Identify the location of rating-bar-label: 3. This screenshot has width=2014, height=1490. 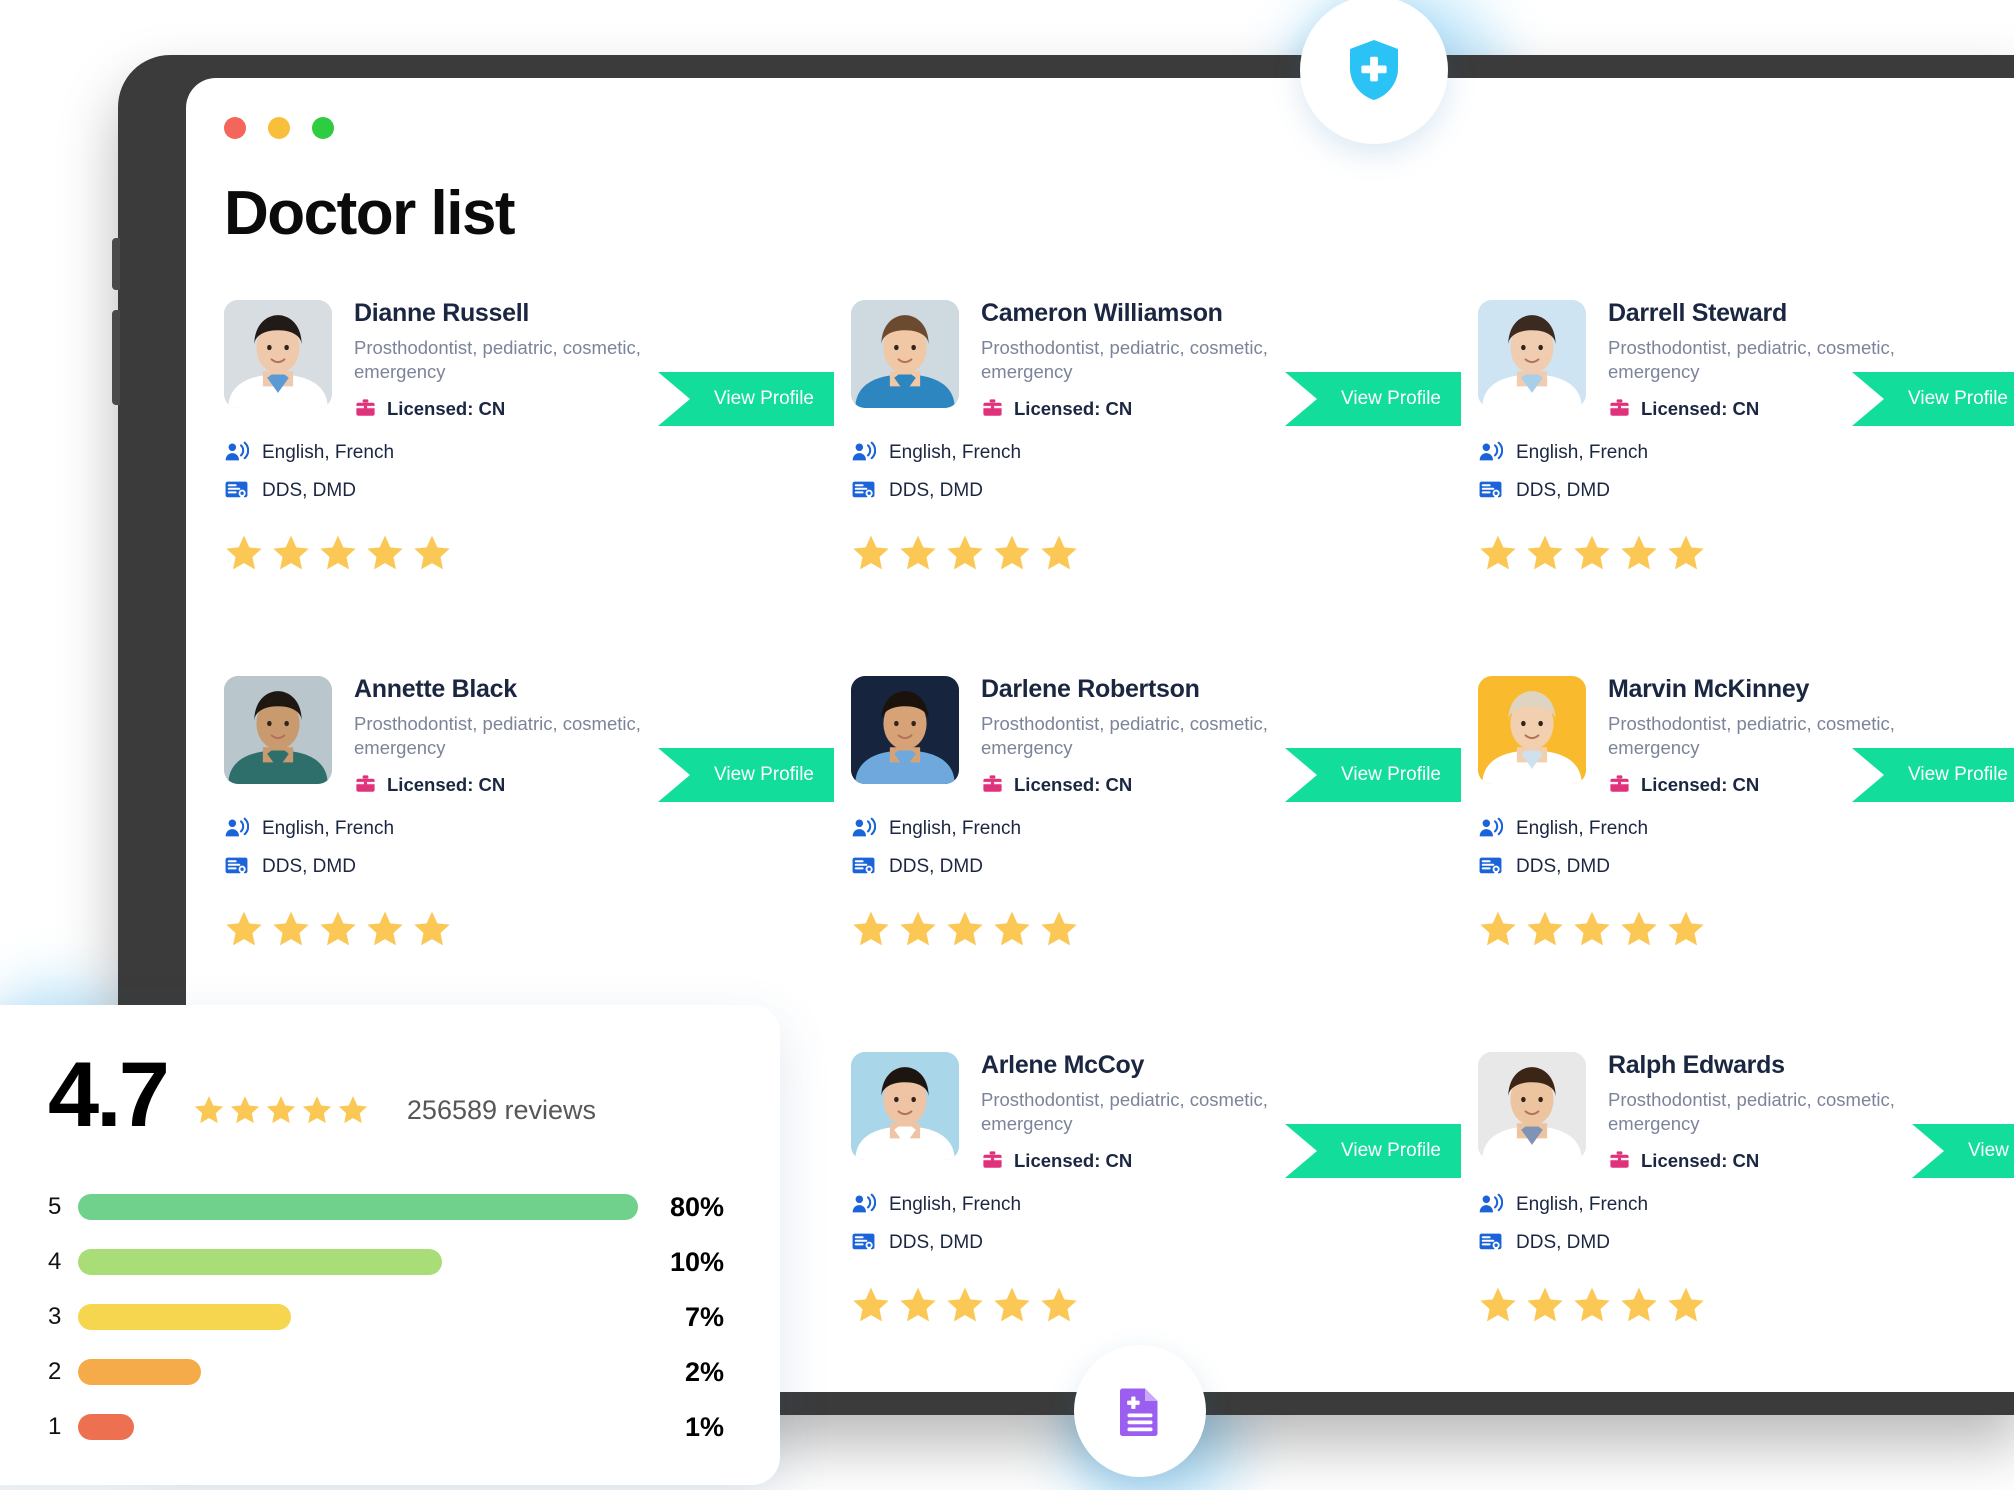
(55, 1317).